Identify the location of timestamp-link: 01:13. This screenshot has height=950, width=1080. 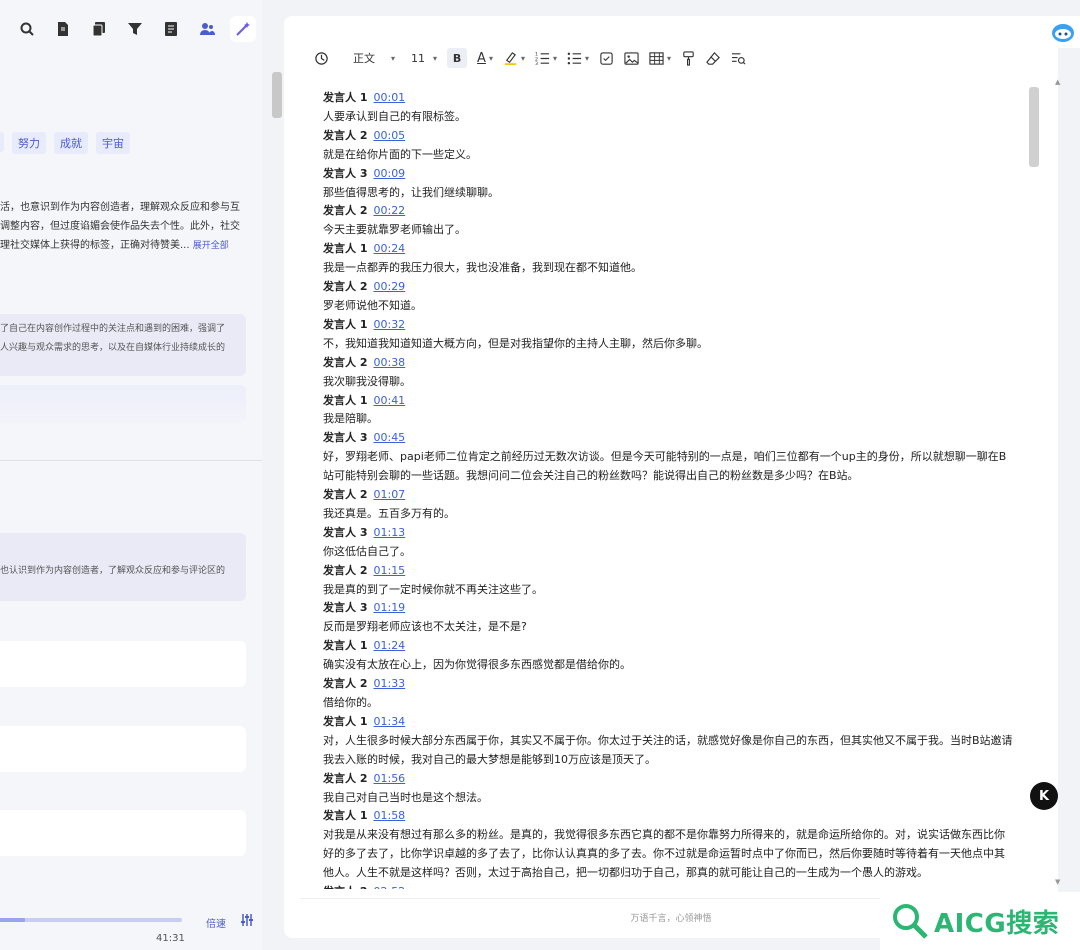
(389, 532).